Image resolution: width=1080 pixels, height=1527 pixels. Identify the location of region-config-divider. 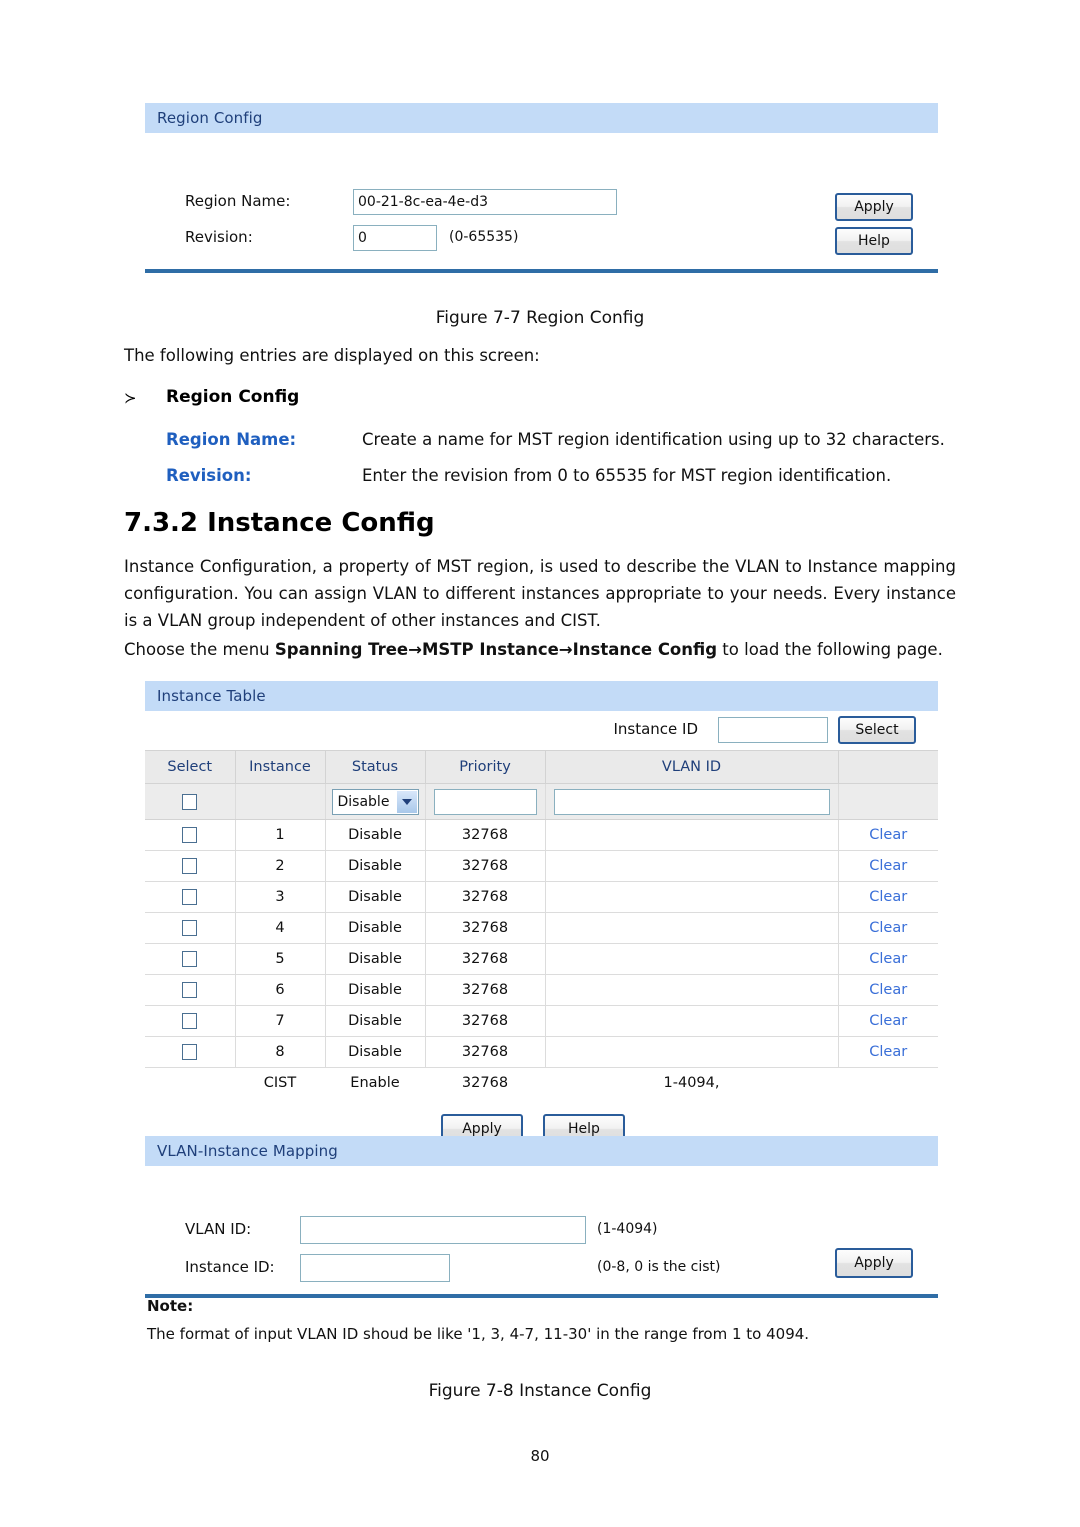
(541, 271).